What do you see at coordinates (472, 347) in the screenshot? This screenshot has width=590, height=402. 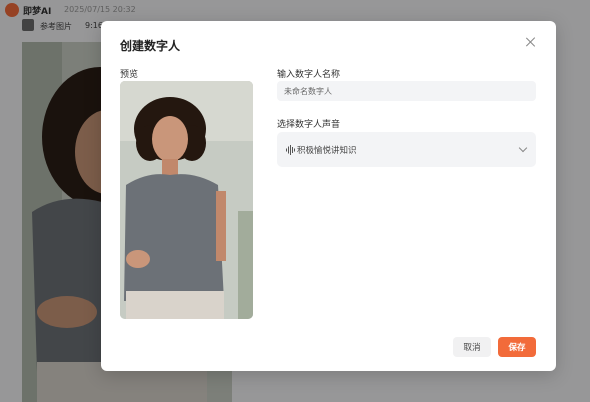 I see `cancel-button: 取消` at bounding box center [472, 347].